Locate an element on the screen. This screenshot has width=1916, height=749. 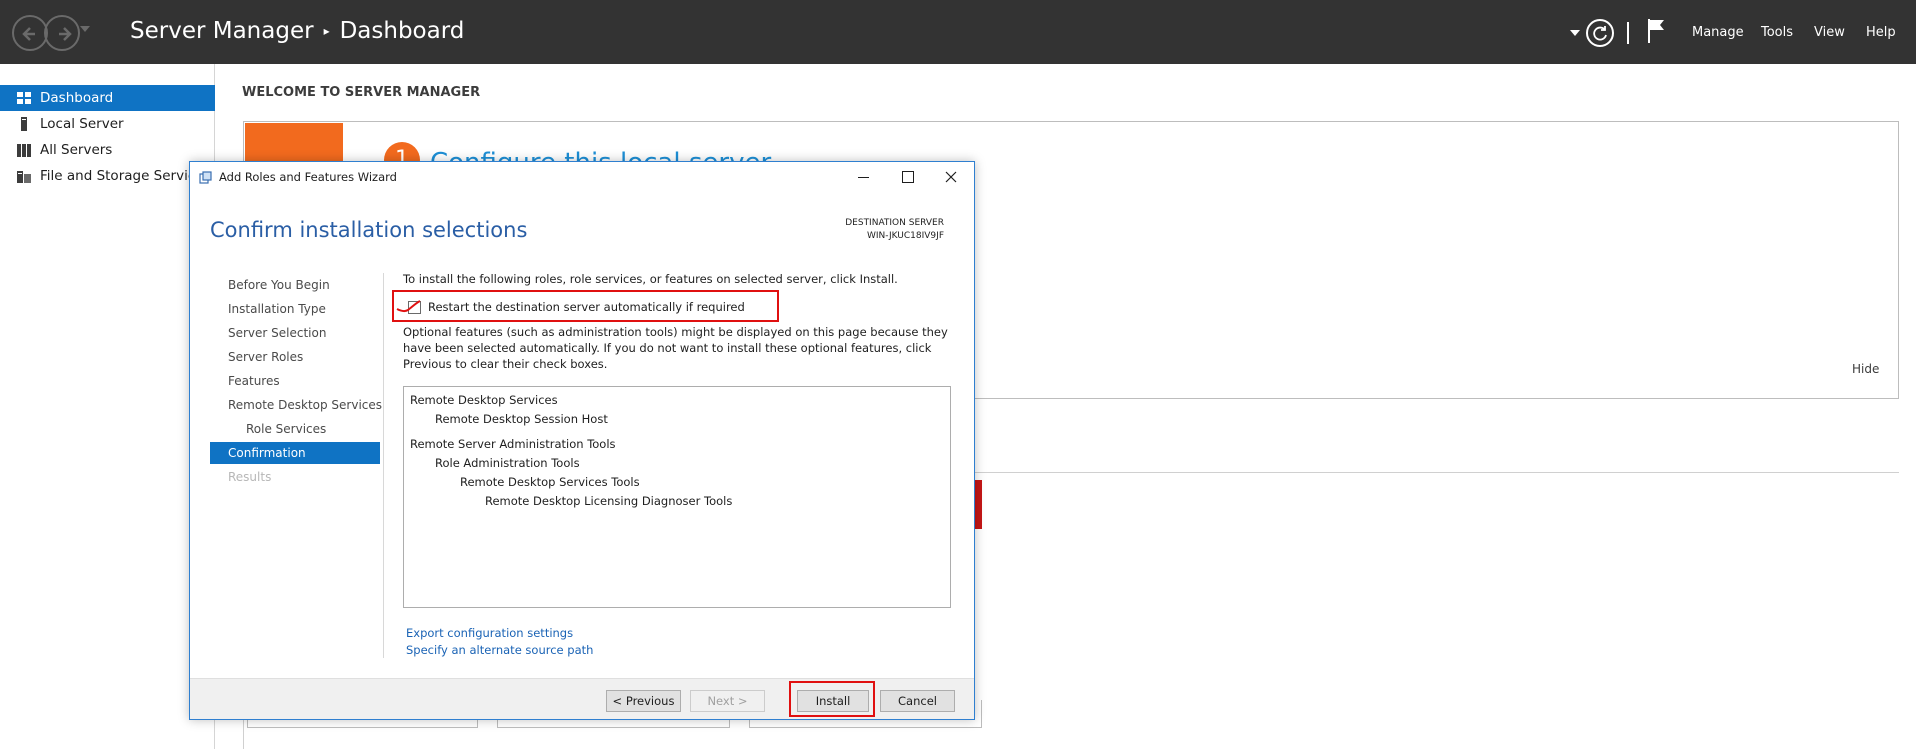
wizard-step-installation-type: Installation Type is located at coordinates (295, 309).